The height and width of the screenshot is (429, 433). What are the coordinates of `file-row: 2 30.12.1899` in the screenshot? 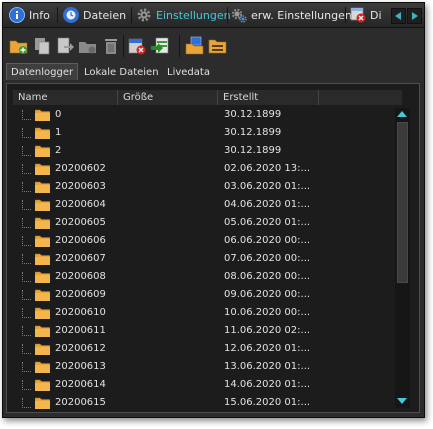 It's located at (203, 151).